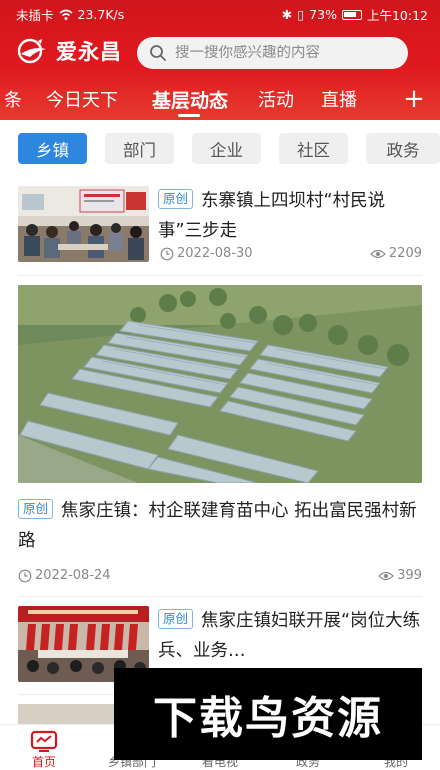  I want to click on tab-channel-3: 活动, so click(276, 99).